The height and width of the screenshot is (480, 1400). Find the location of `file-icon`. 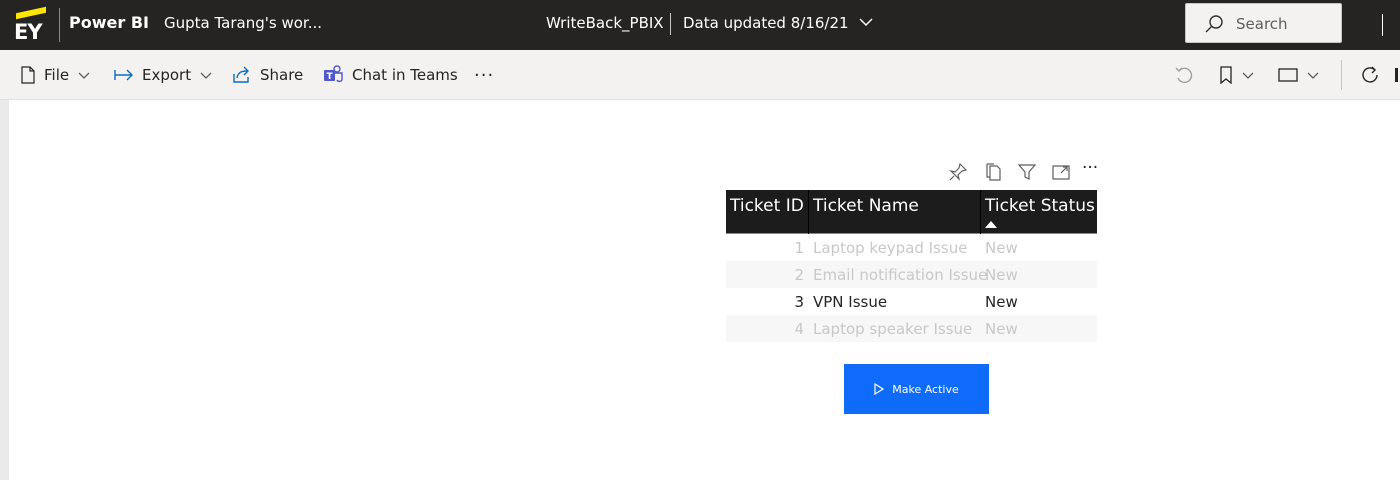

file-icon is located at coordinates (28, 75).